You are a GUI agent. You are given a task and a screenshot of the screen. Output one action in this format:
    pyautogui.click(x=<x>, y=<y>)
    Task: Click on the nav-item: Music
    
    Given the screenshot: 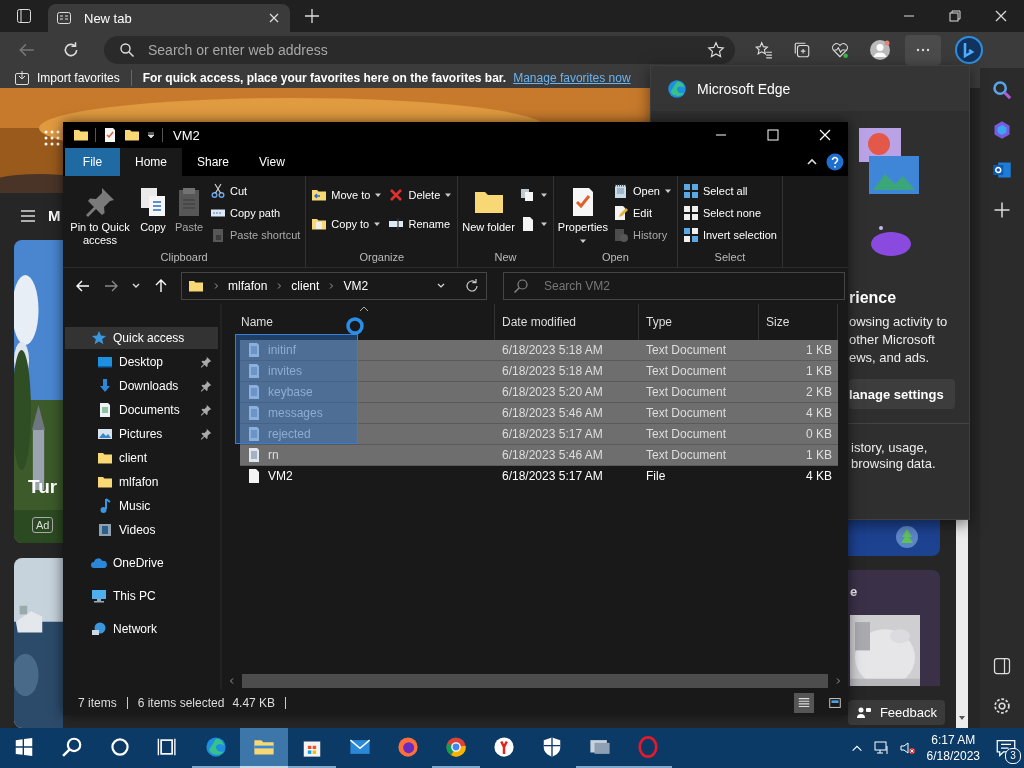 What is the action you would take?
    pyautogui.click(x=141, y=506)
    